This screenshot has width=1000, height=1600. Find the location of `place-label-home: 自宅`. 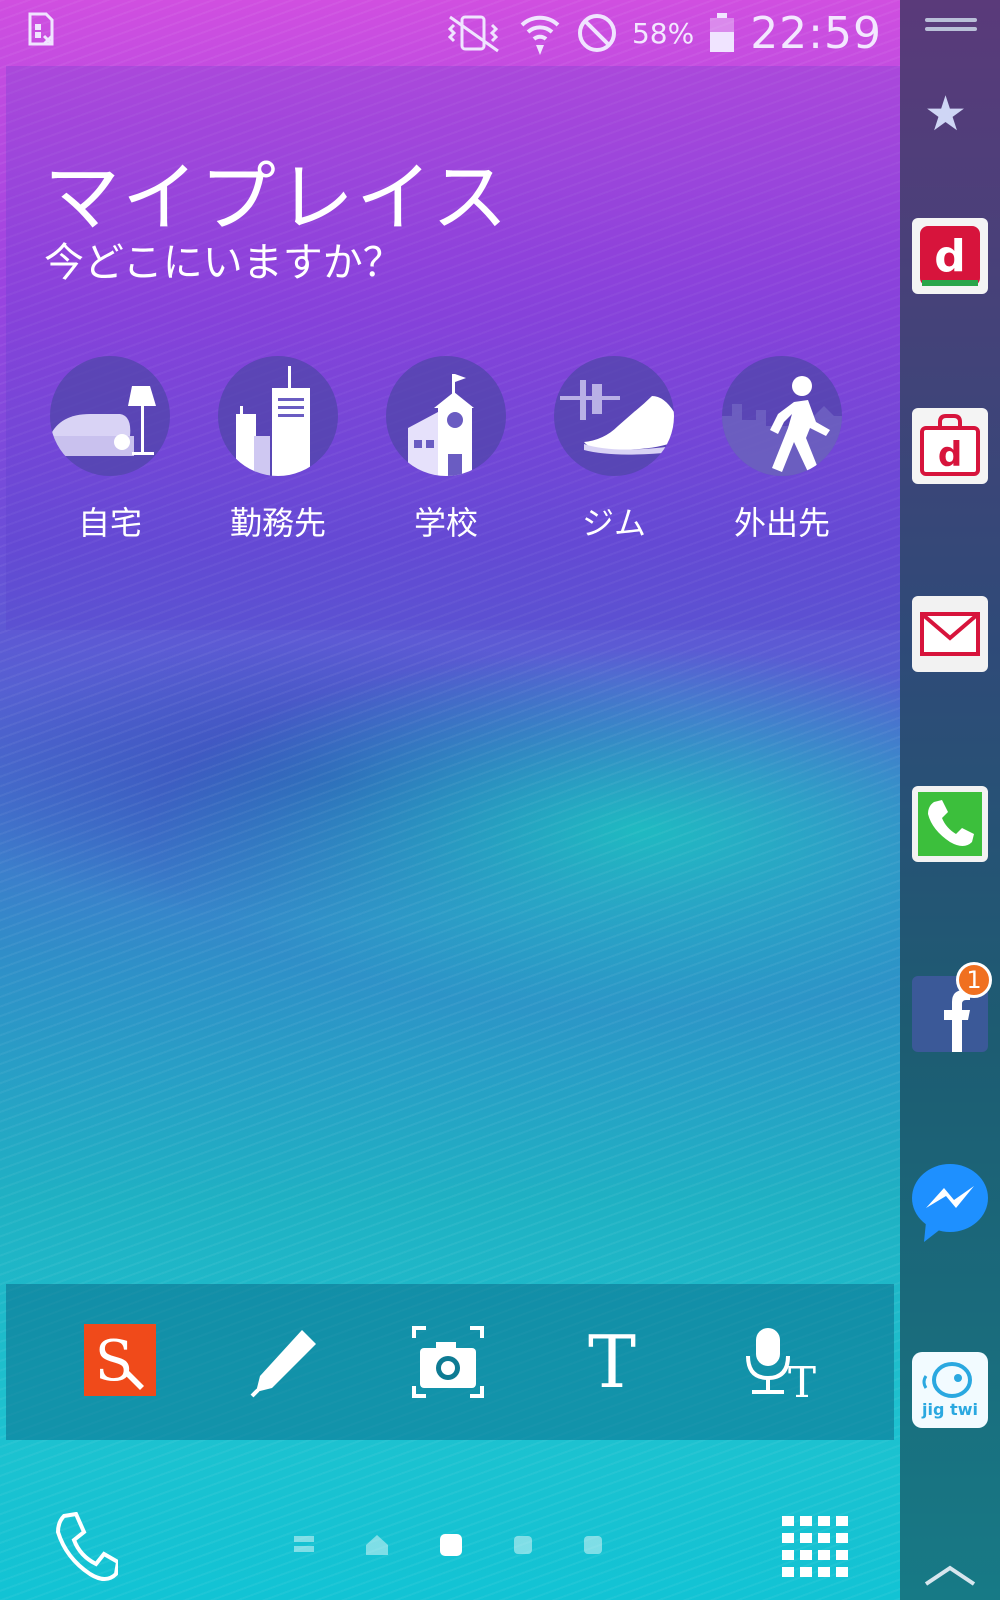

place-label-home: 自宅 is located at coordinates (109, 523).